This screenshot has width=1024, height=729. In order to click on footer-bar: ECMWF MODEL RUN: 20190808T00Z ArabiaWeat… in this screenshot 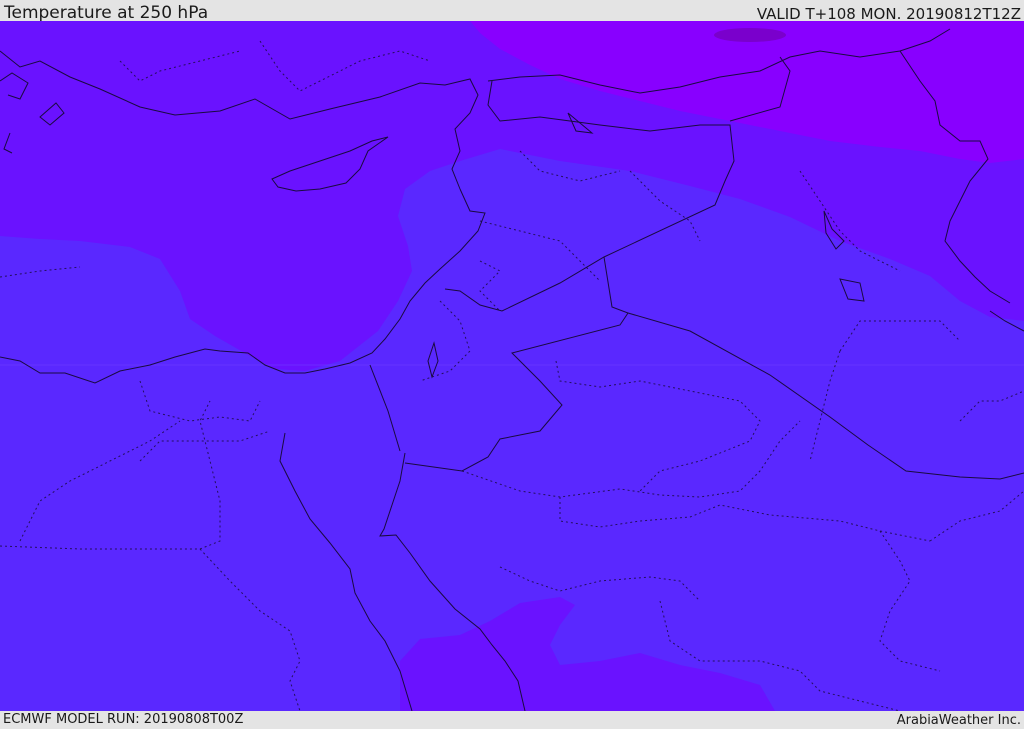, I will do `click(512, 720)`.